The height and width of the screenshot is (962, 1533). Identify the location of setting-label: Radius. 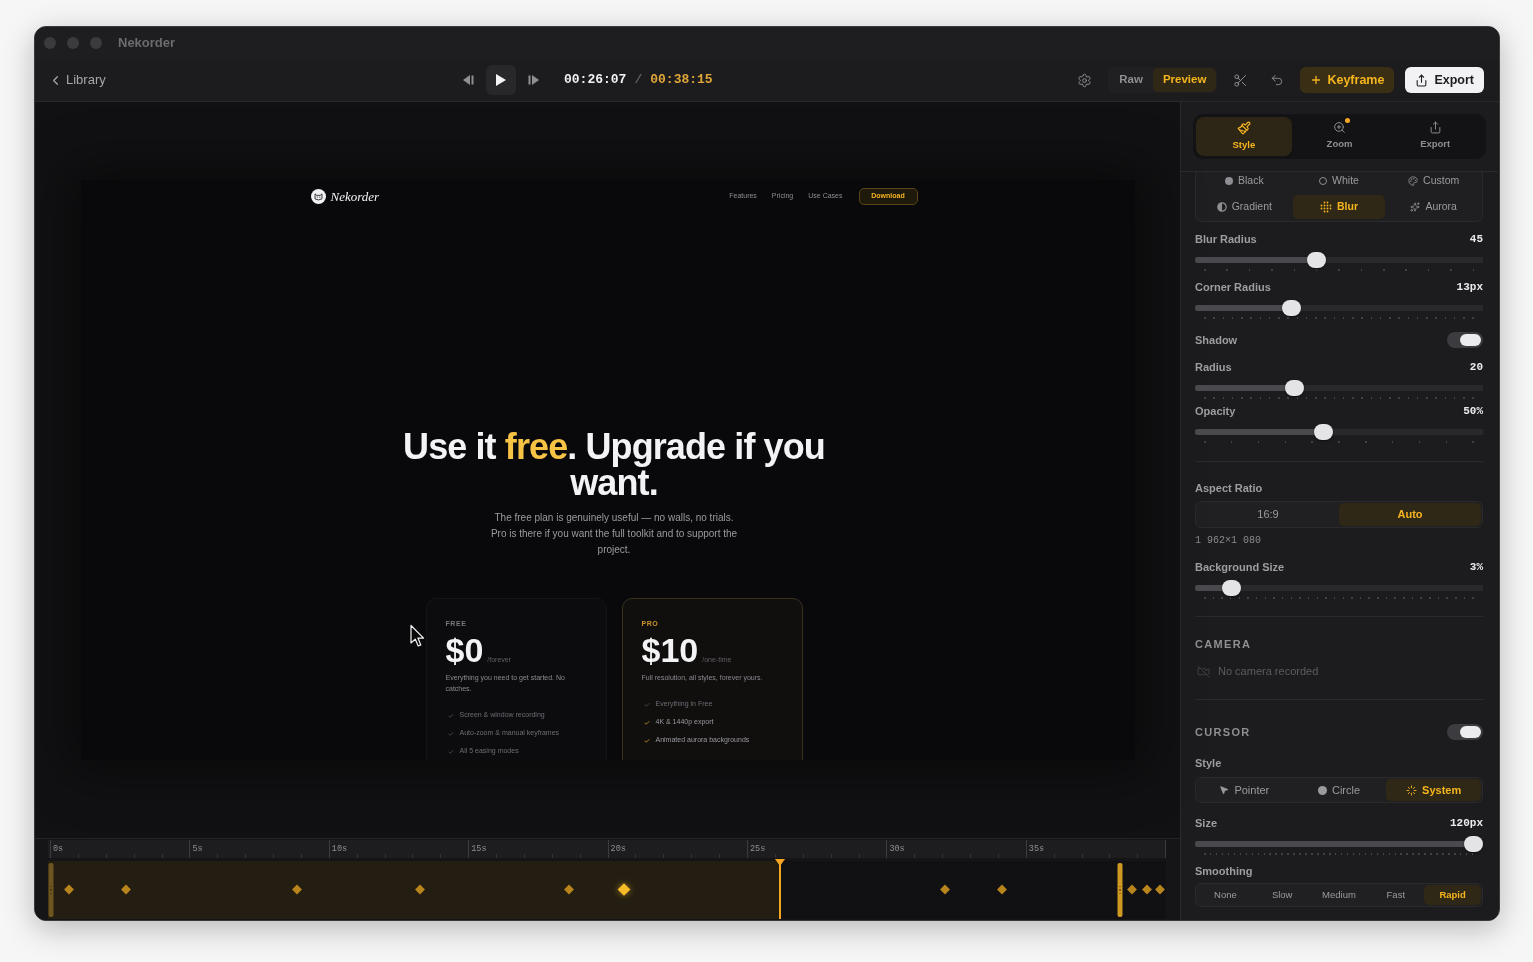
(1213, 367).